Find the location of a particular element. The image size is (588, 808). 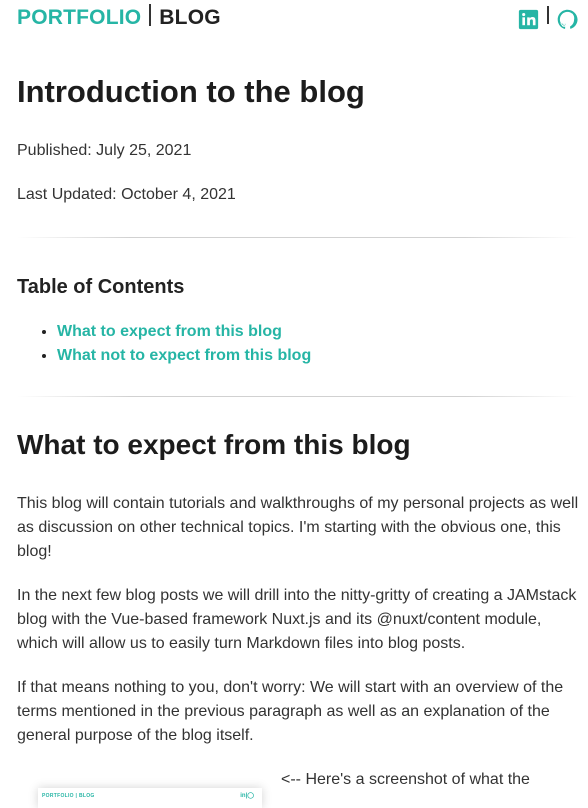

nav-blog-link: BLOG is located at coordinates (189, 18).